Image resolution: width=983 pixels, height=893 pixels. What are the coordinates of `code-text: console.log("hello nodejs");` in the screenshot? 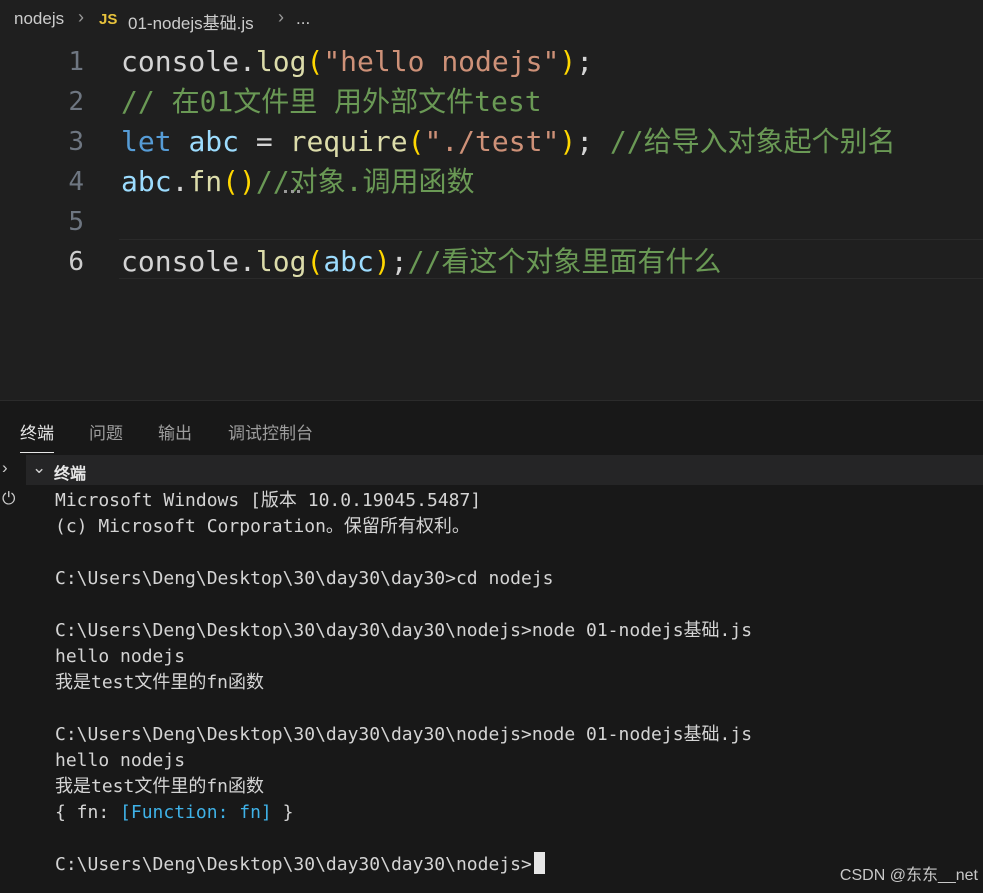 It's located at (357, 62).